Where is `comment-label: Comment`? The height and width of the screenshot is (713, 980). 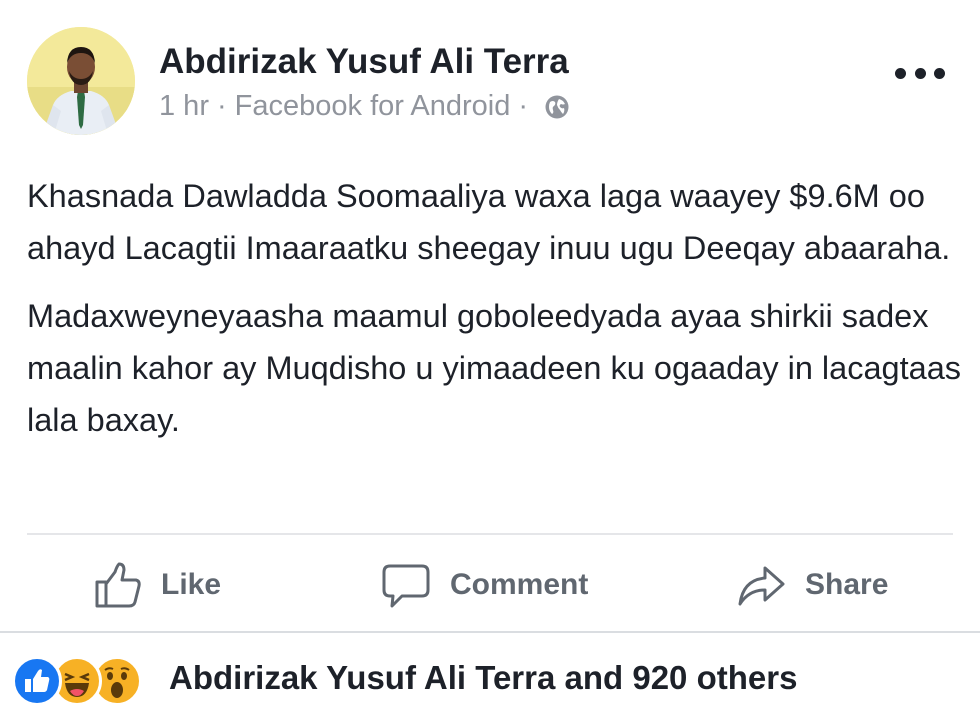
comment-label: Comment is located at coordinates (519, 584).